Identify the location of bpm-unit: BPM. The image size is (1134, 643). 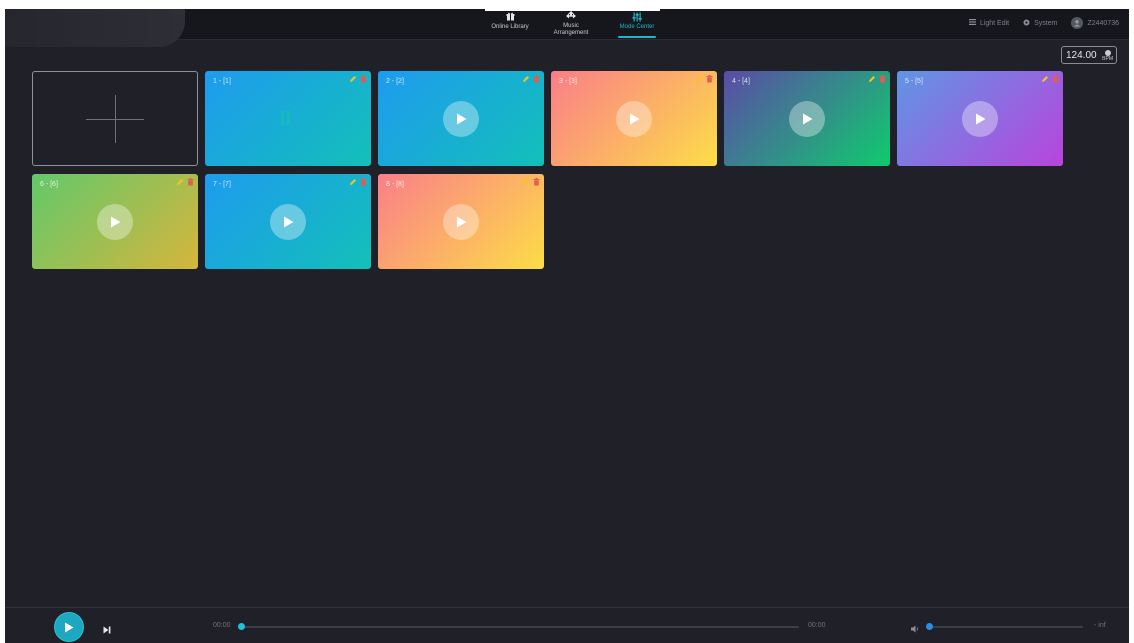
(1107, 56).